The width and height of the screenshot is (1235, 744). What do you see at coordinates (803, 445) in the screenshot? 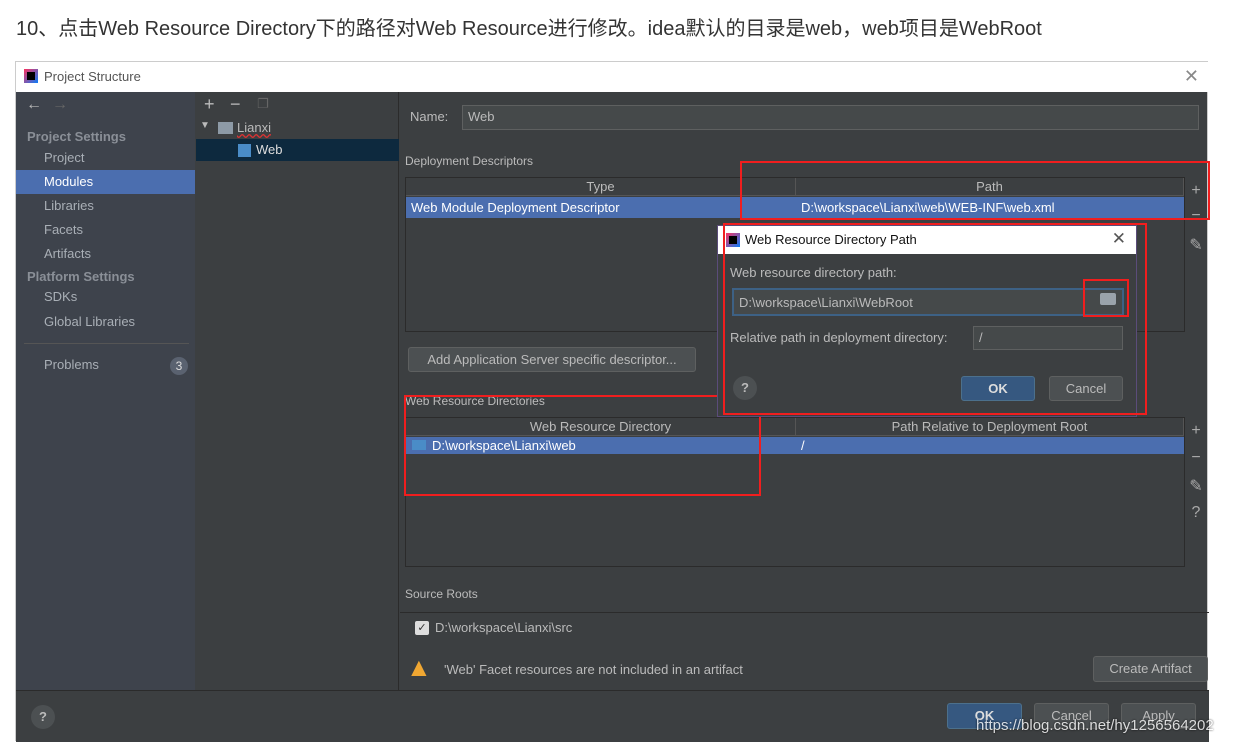
I see `cell-relative-path: /` at bounding box center [803, 445].